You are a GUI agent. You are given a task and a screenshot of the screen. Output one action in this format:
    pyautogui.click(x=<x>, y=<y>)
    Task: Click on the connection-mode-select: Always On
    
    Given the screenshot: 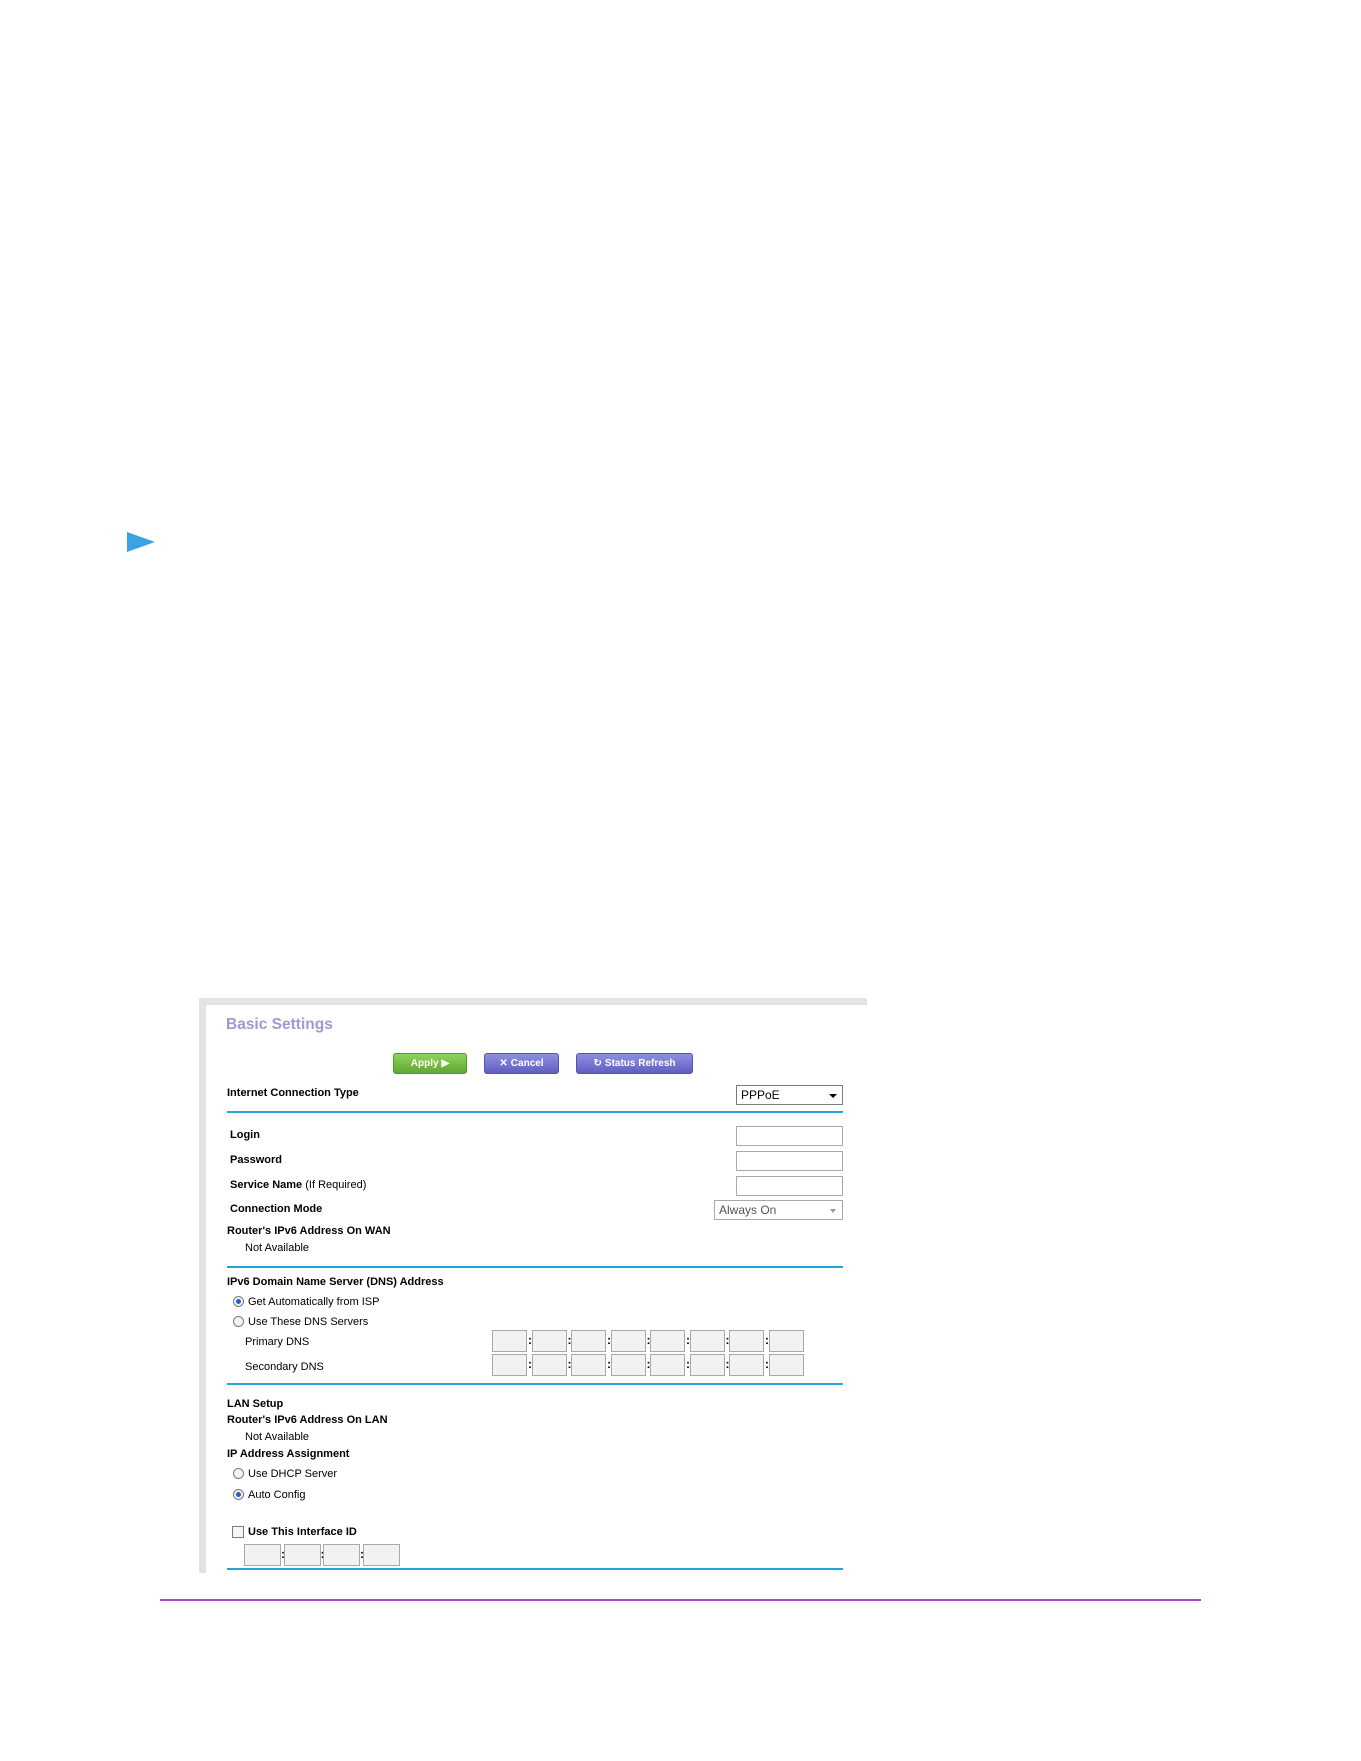 What is the action you would take?
    pyautogui.click(x=778, y=1210)
    